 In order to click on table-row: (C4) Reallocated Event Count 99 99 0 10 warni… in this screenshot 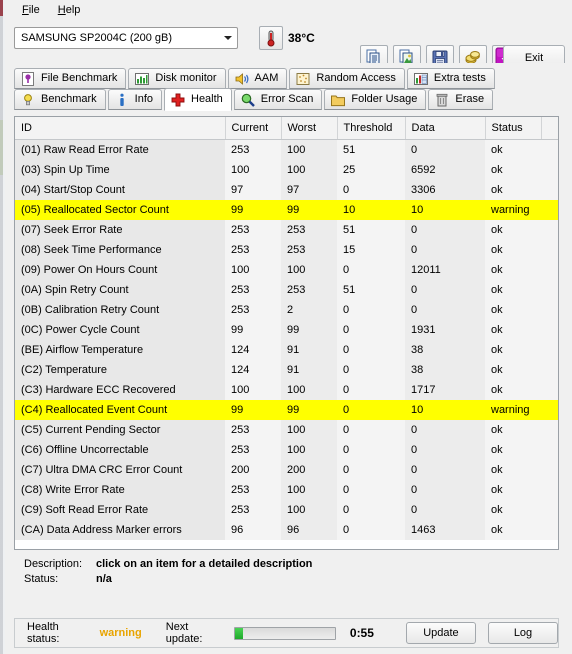, I will do `click(286, 410)`.